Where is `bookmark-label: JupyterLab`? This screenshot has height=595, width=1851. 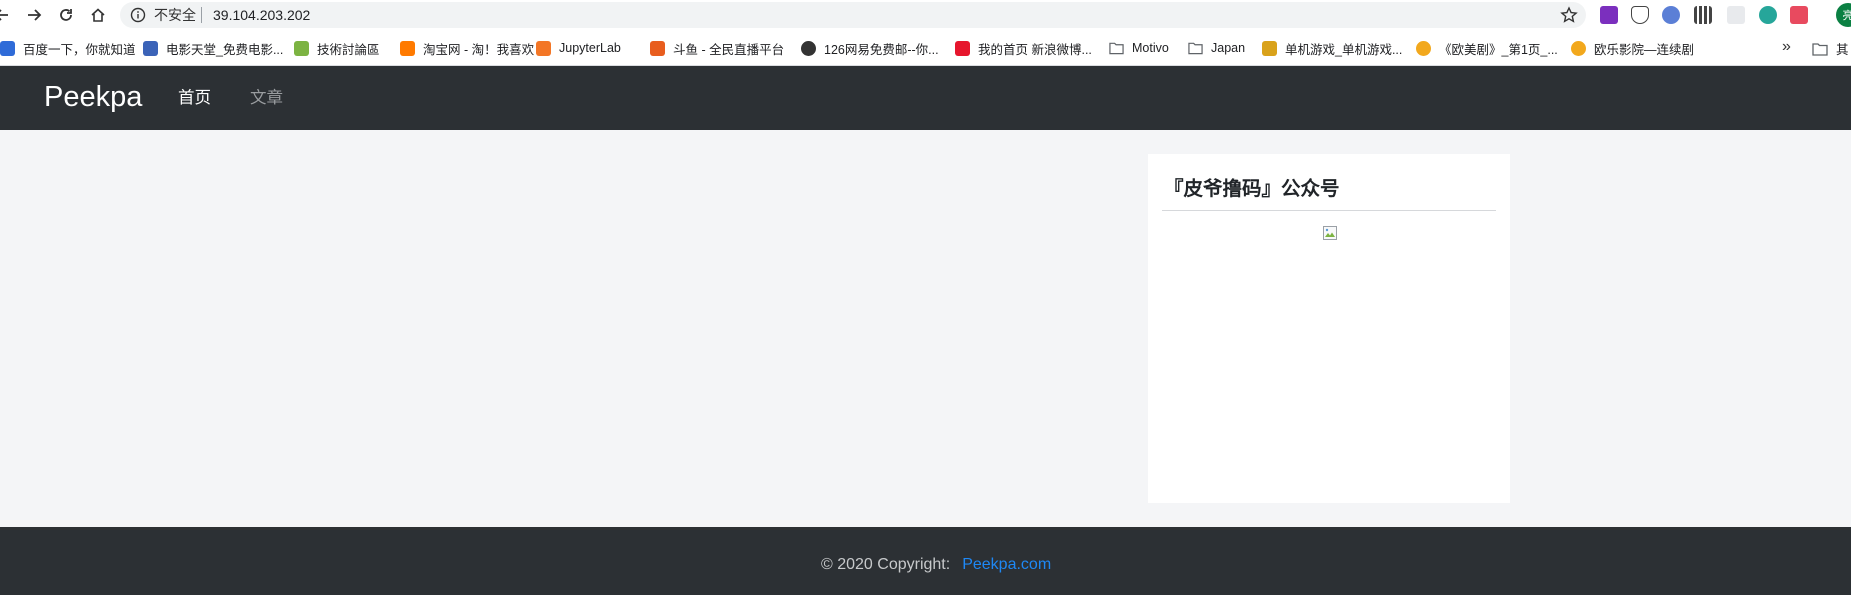 bookmark-label: JupyterLab is located at coordinates (590, 48).